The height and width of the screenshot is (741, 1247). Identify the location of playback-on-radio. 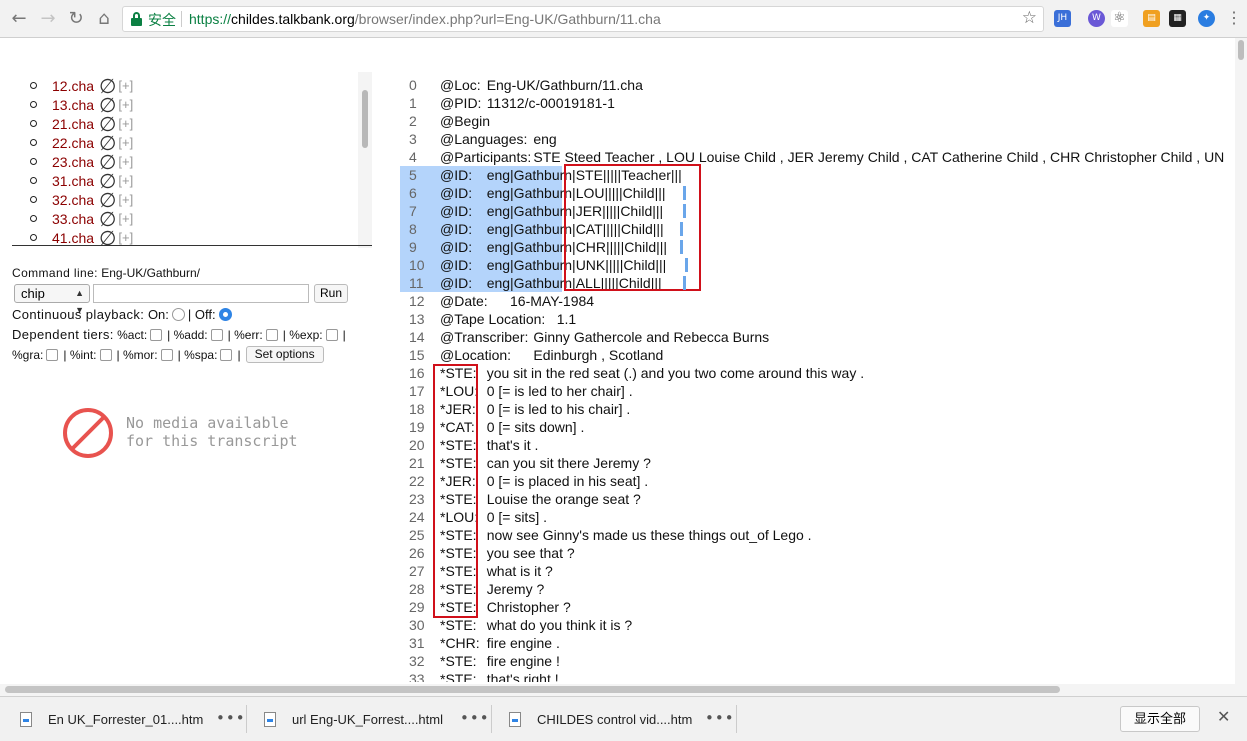
(178, 314).